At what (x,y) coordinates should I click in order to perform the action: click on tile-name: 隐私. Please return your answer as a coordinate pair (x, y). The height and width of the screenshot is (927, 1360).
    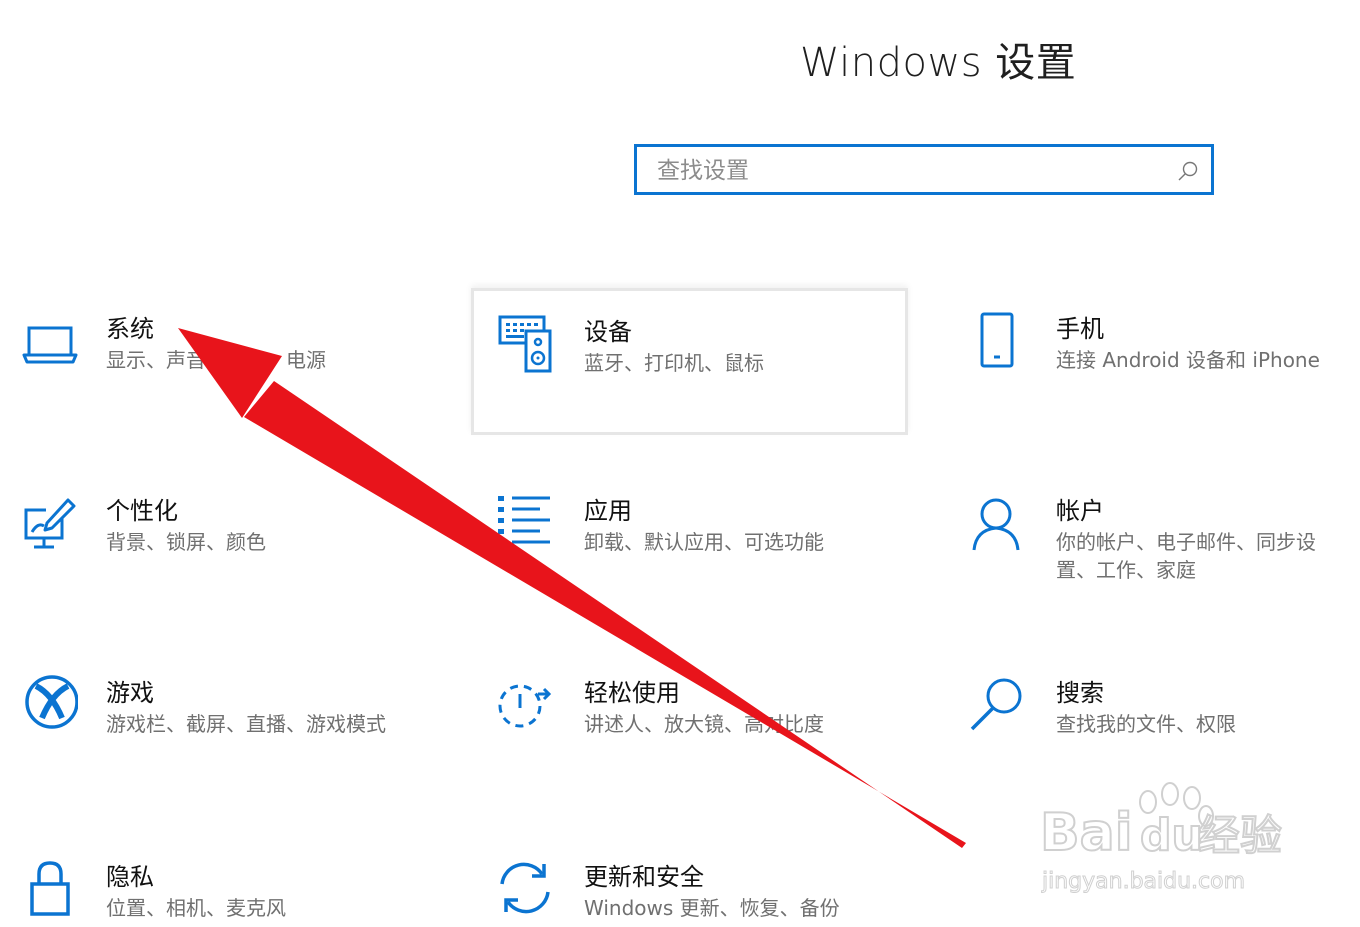
    Looking at the image, I should click on (130, 877).